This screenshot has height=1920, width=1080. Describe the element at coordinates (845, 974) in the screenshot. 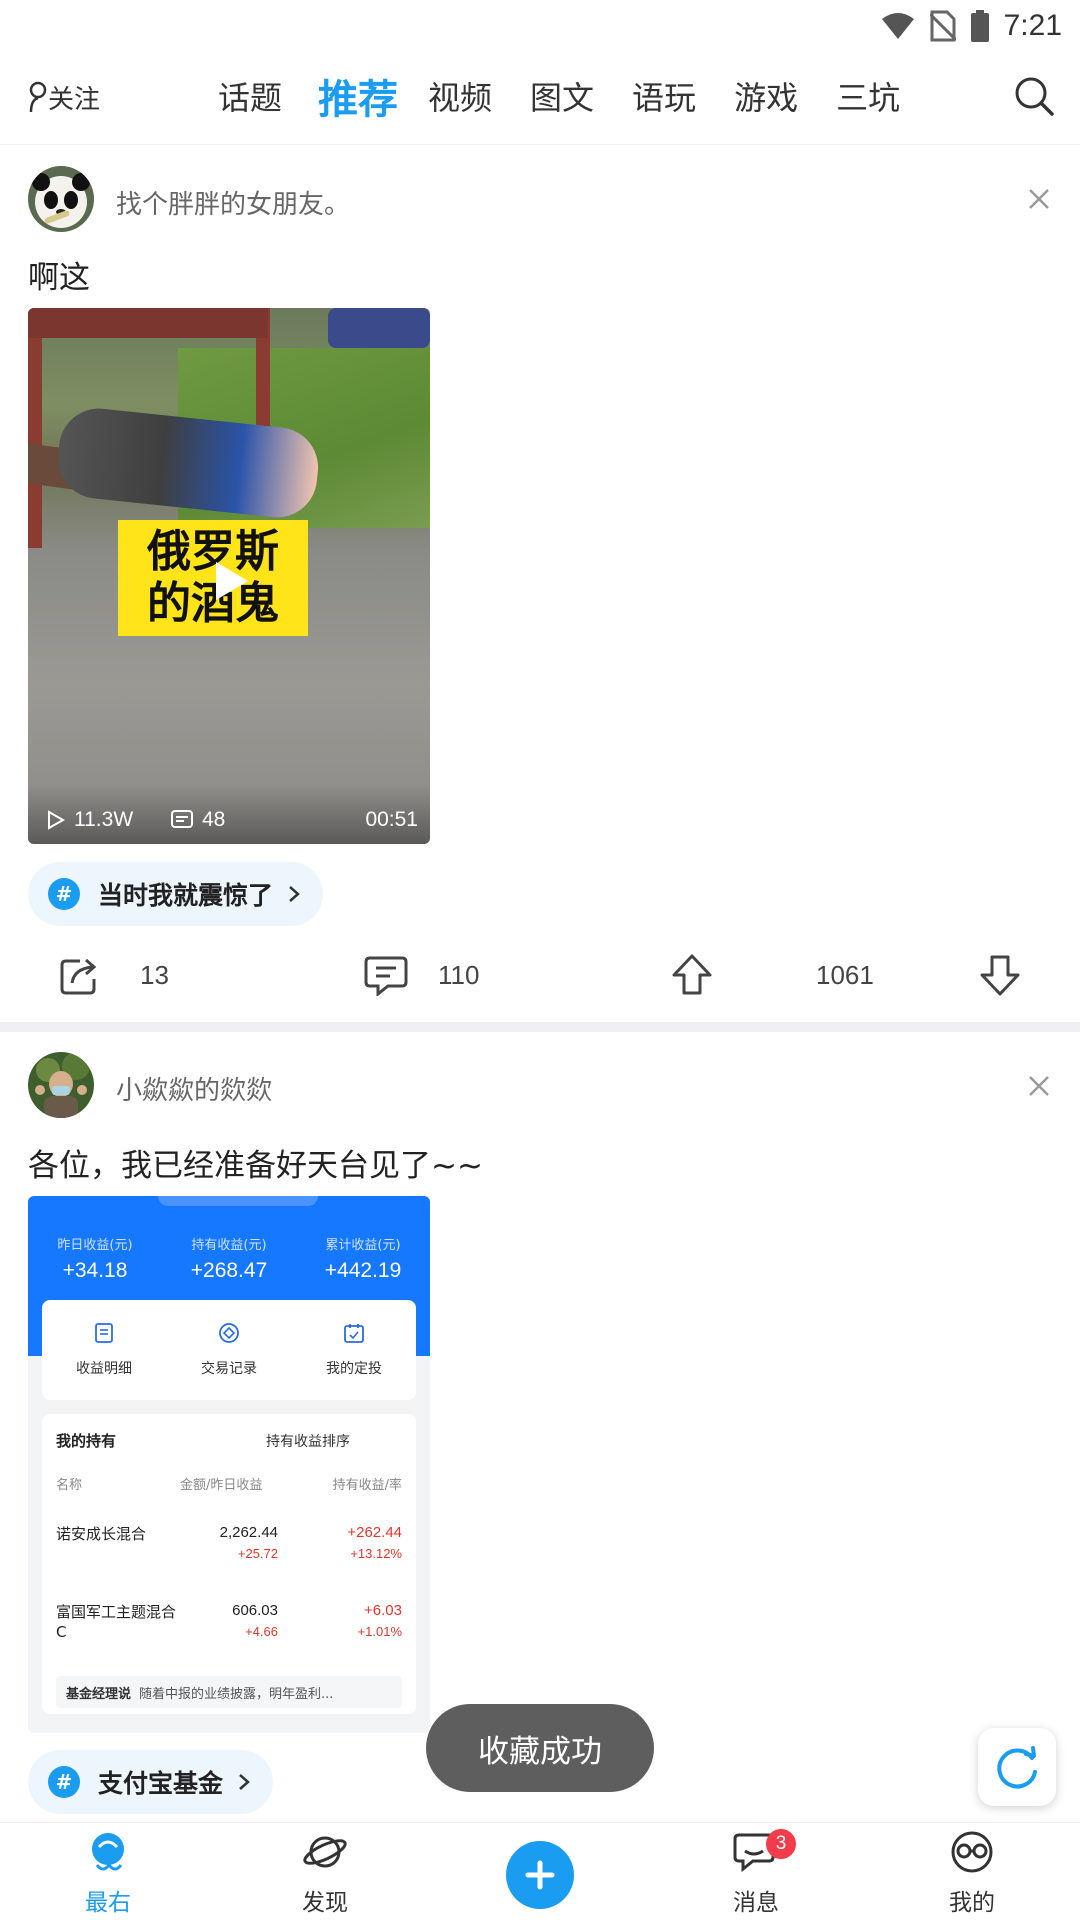

I see `like-count: 1061` at that location.